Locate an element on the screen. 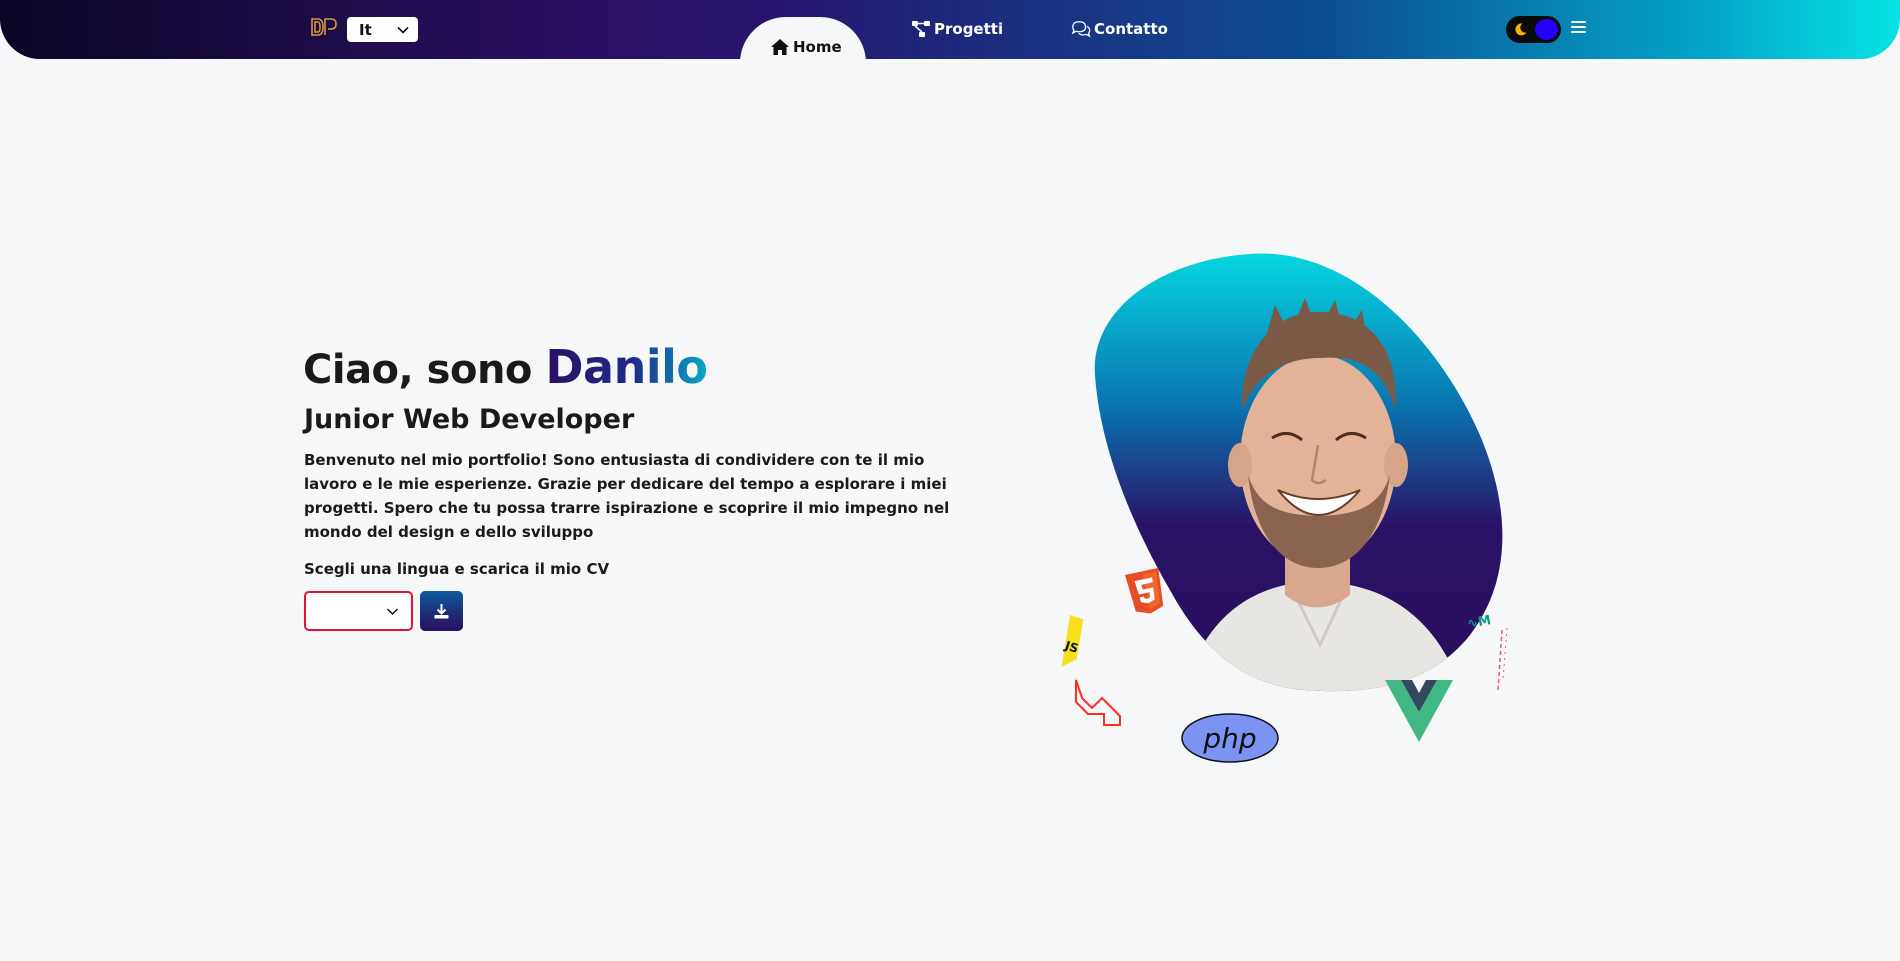 This screenshot has height=961, width=1900. hero-greeting: Ciao, sono Danilo is located at coordinates (505, 367).